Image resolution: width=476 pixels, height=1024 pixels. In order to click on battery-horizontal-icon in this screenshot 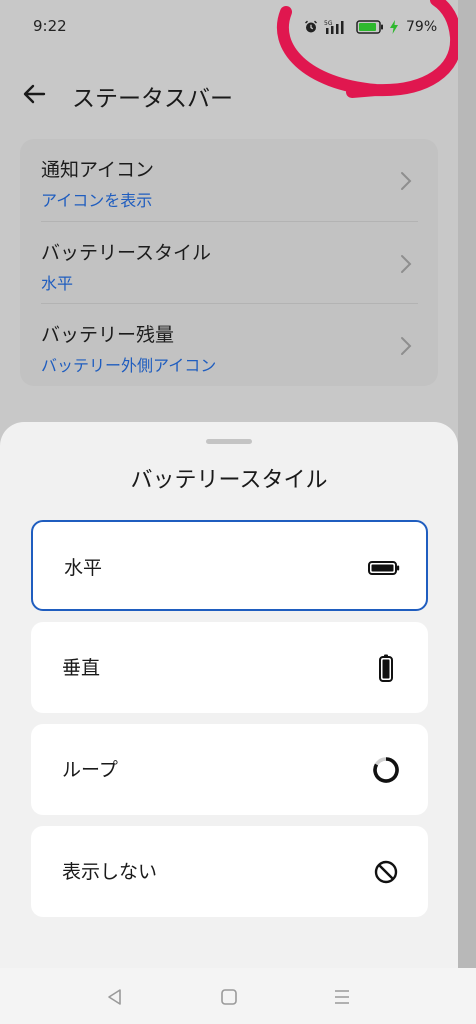, I will do `click(384, 568)`.